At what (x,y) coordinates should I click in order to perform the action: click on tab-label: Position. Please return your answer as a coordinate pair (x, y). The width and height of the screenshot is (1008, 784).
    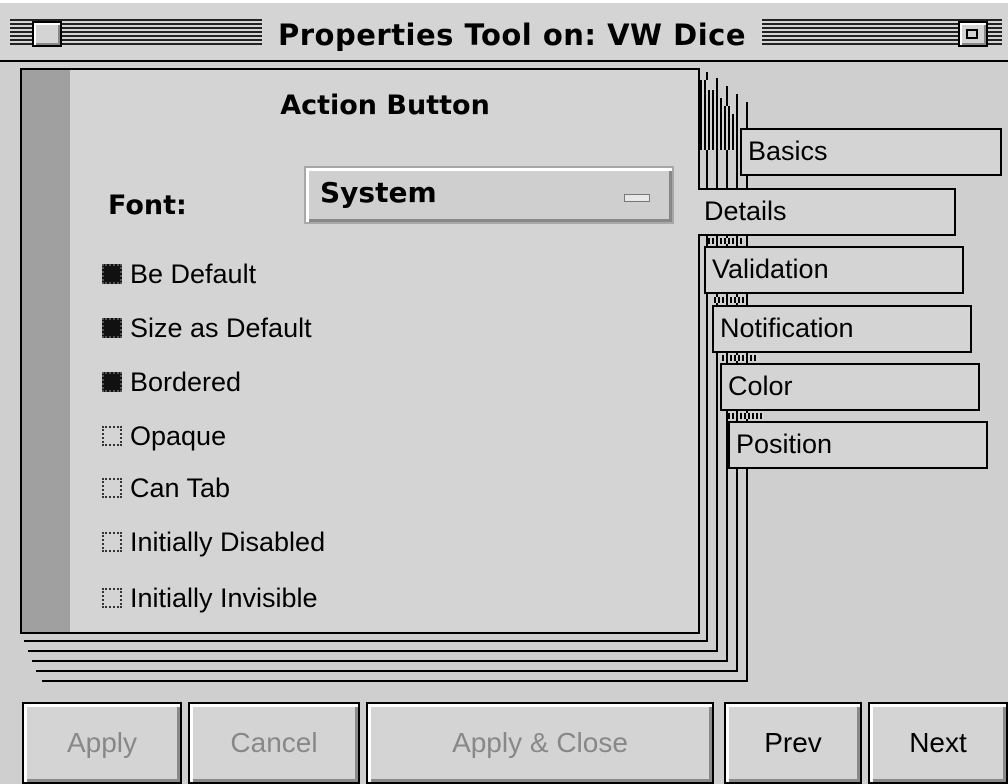
    Looking at the image, I should click on (784, 444).